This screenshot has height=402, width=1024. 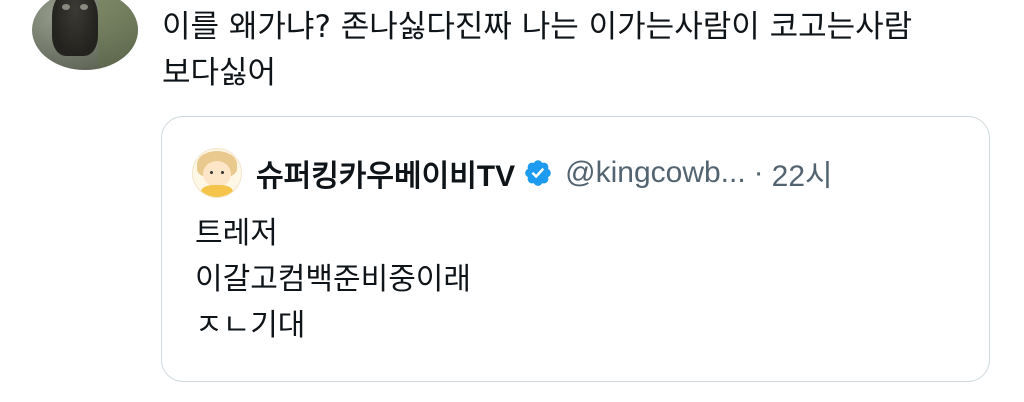 What do you see at coordinates (802, 173) in the screenshot?
I see `quoted-tweet-time: 22시` at bounding box center [802, 173].